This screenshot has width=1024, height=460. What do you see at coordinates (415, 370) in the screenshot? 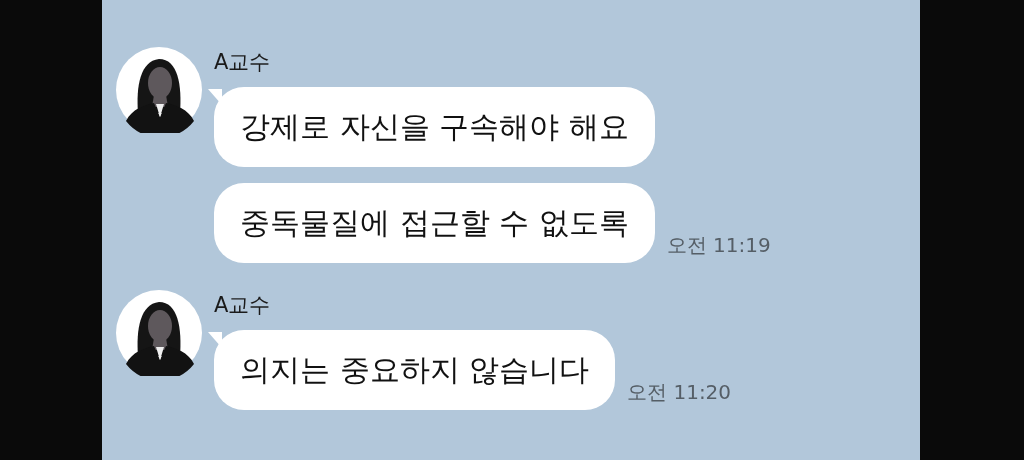
I see `message-bubble: 의지는 중요하지 않습니다` at bounding box center [415, 370].